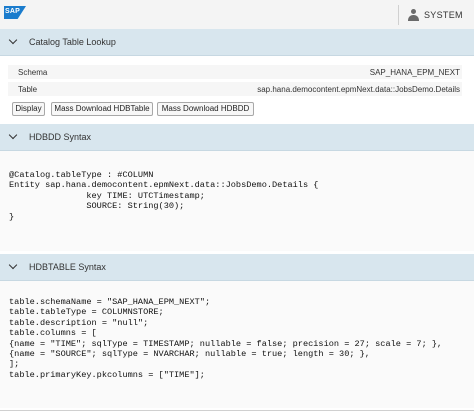 Image resolution: width=474 pixels, height=420 pixels. Describe the element at coordinates (28, 109) in the screenshot. I see `display-button: Display` at that location.